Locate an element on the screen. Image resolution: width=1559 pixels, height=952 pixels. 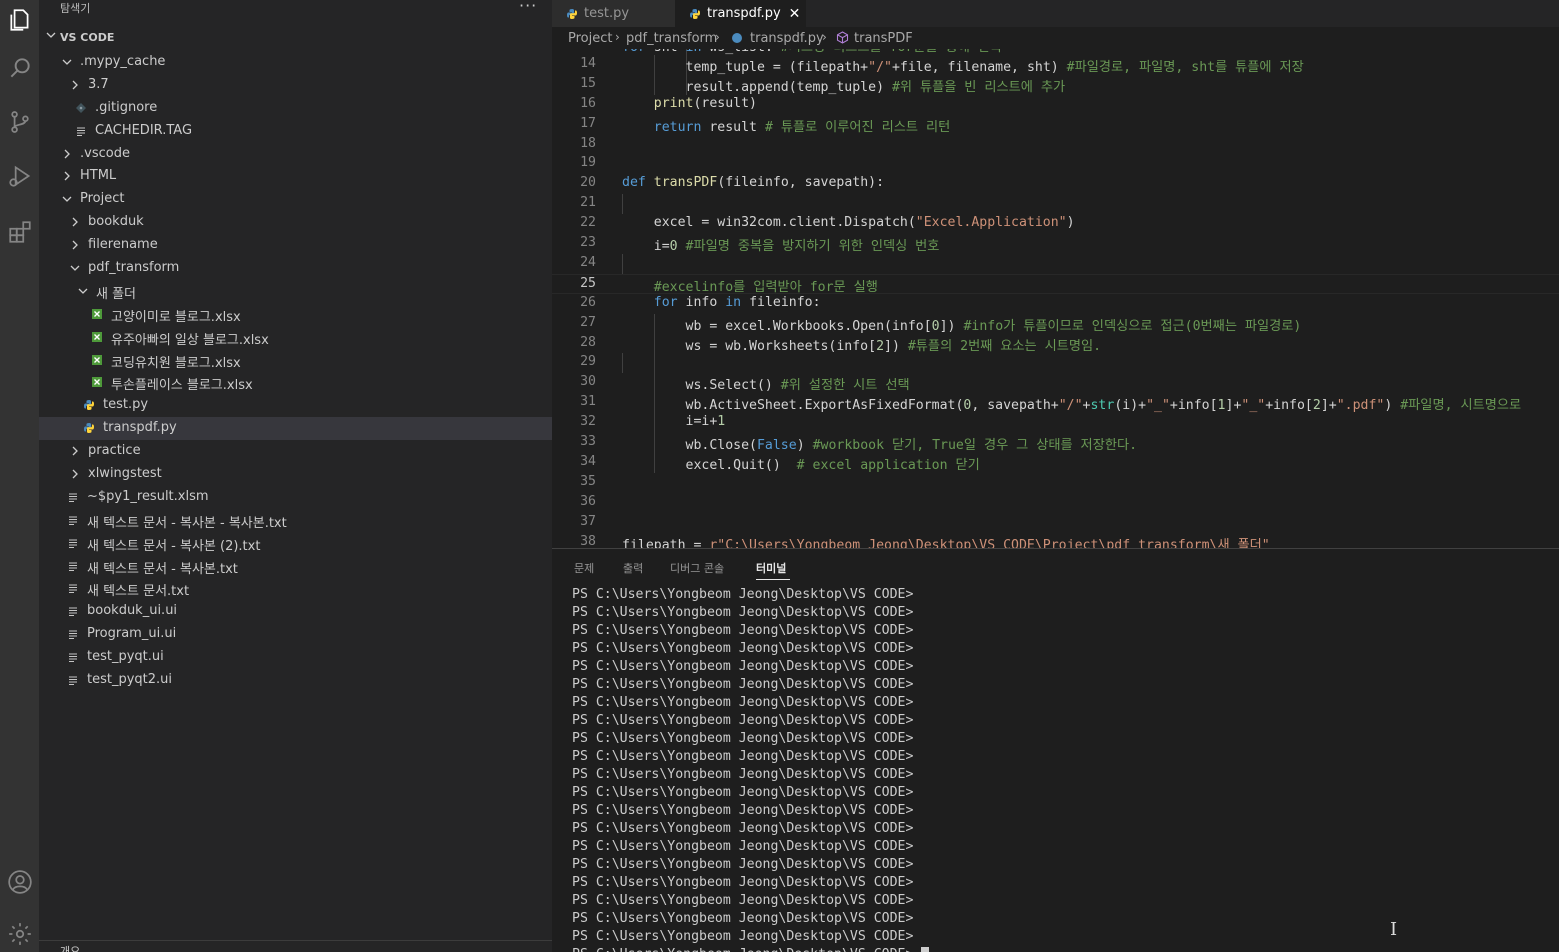
workspace-section-header: VS CODE is located at coordinates (295, 38).